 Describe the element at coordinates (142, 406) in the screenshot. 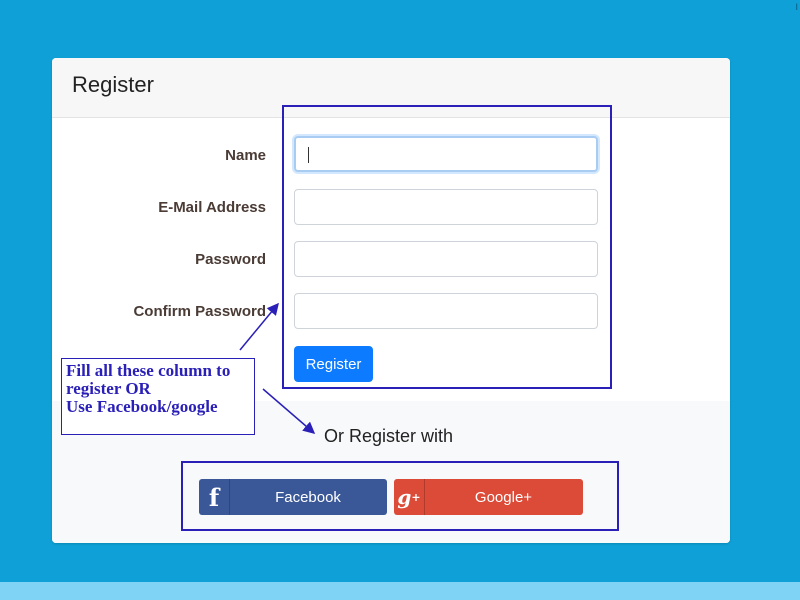

I see `annotation-line: Use Facebook/google` at that location.